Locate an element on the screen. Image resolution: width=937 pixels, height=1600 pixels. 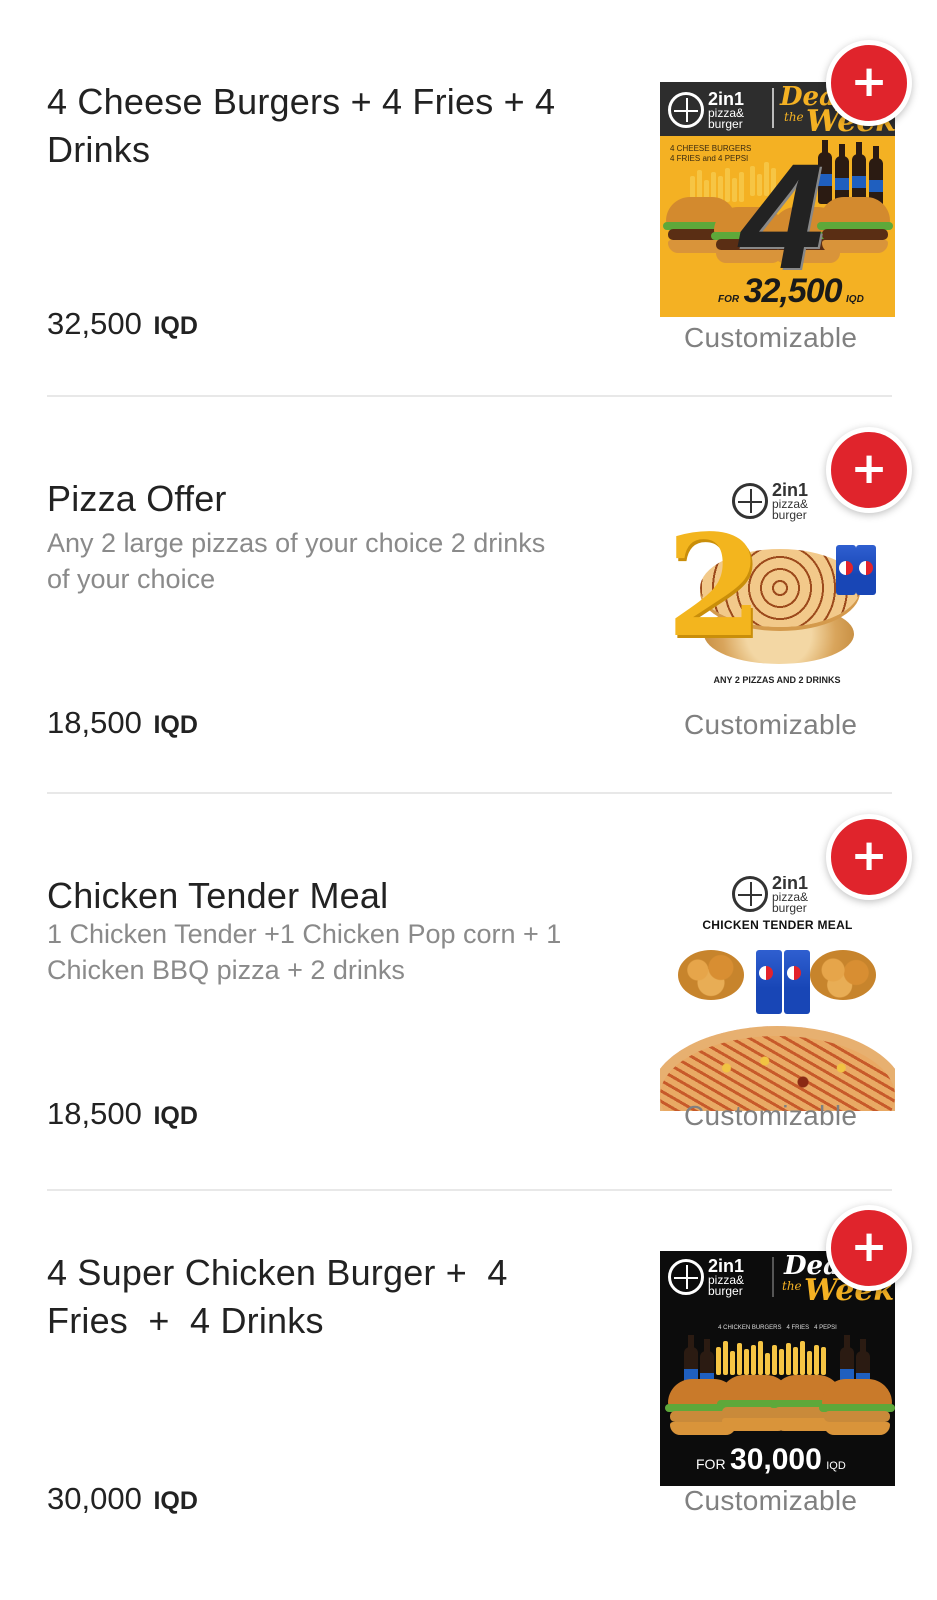
item-price: 32,500 IQD is located at coordinates (122, 324).